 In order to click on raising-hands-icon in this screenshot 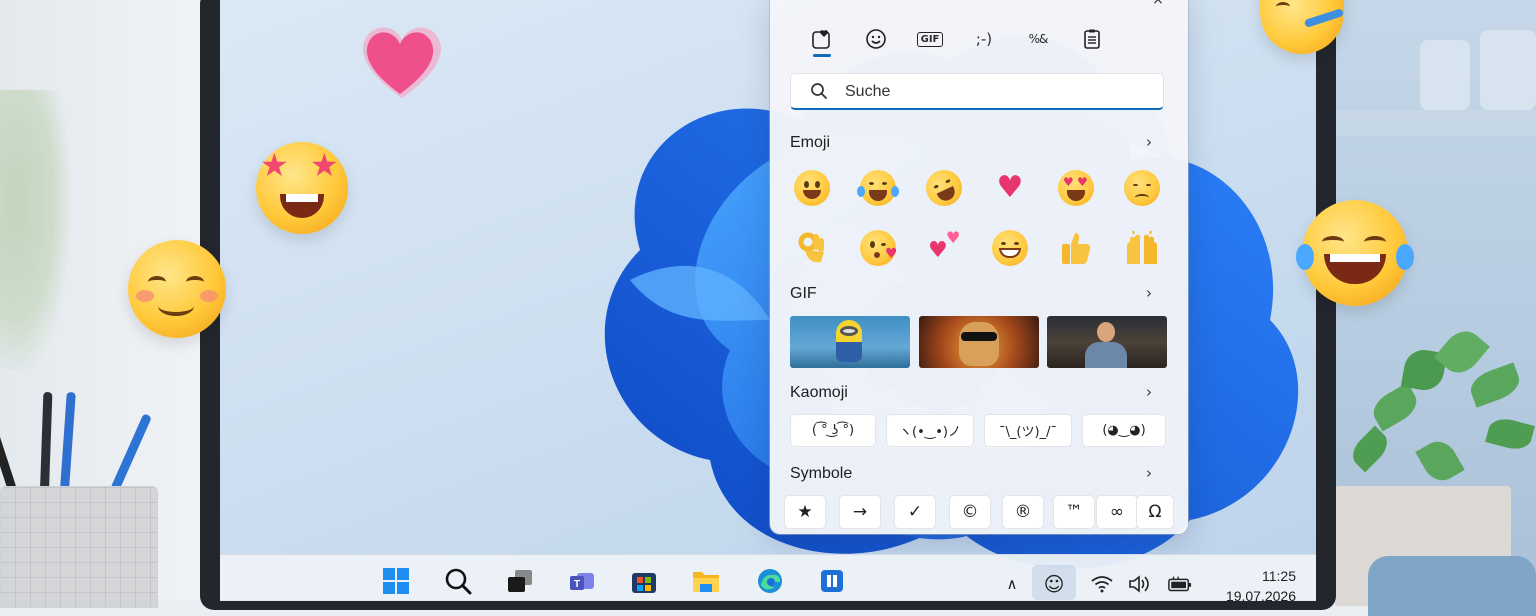, I will do `click(1142, 247)`.